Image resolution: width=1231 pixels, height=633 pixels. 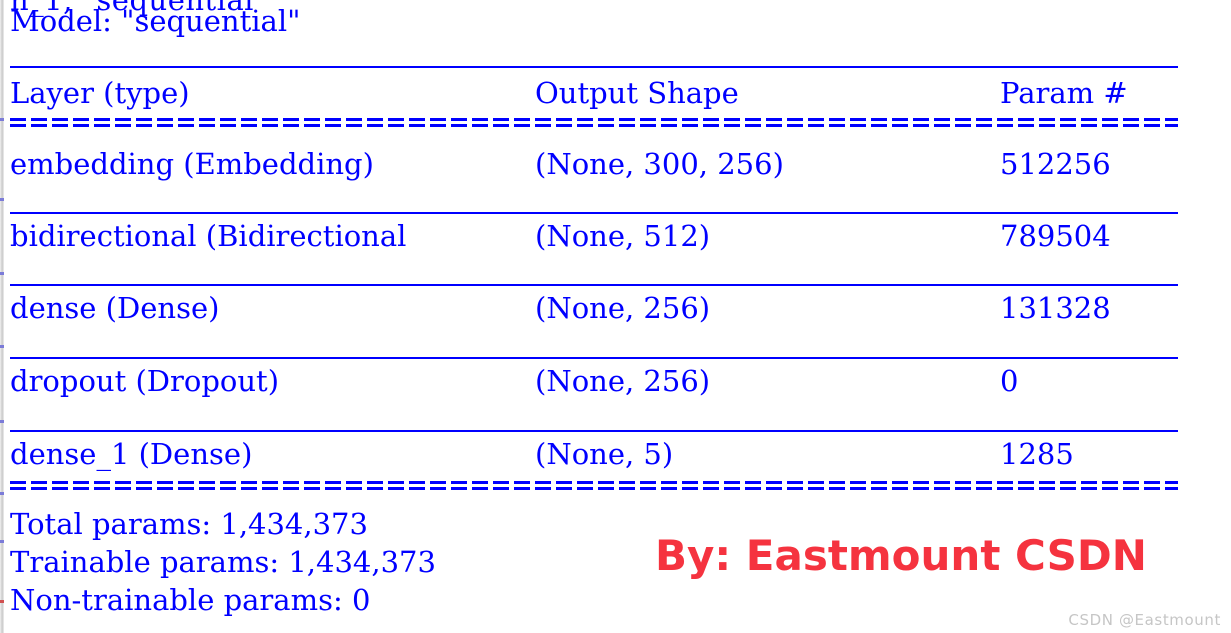 I want to click on row-param-count: 131328, so click(x=1055, y=308).